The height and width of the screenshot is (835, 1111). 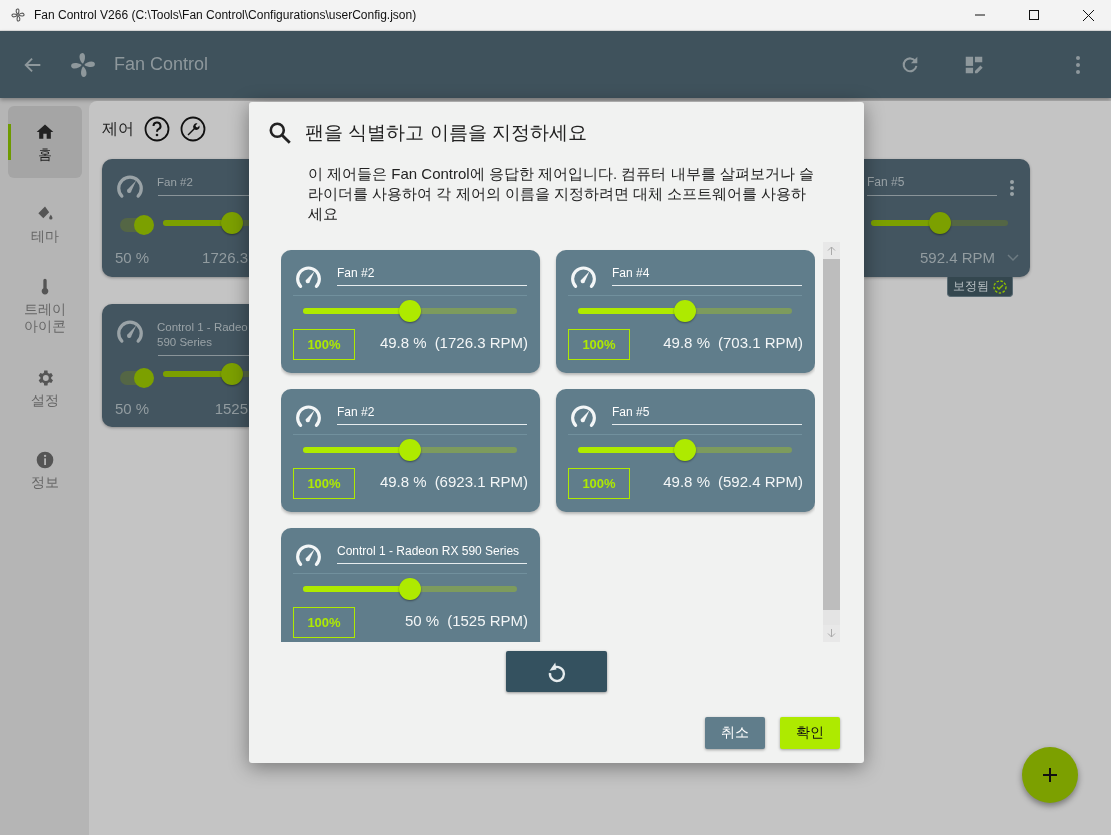 What do you see at coordinates (810, 733) in the screenshot?
I see `confirm-button: 확인` at bounding box center [810, 733].